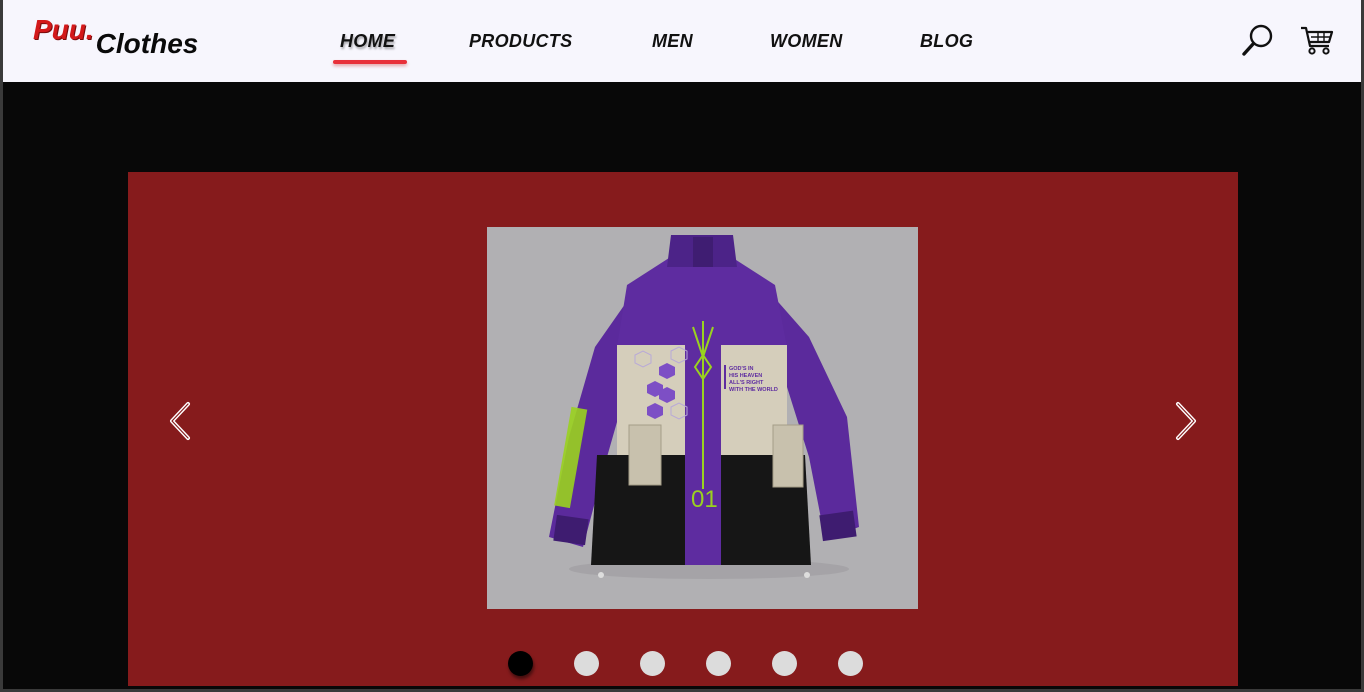 The width and height of the screenshot is (1364, 692). What do you see at coordinates (1258, 40) in the screenshot?
I see `search-icon` at bounding box center [1258, 40].